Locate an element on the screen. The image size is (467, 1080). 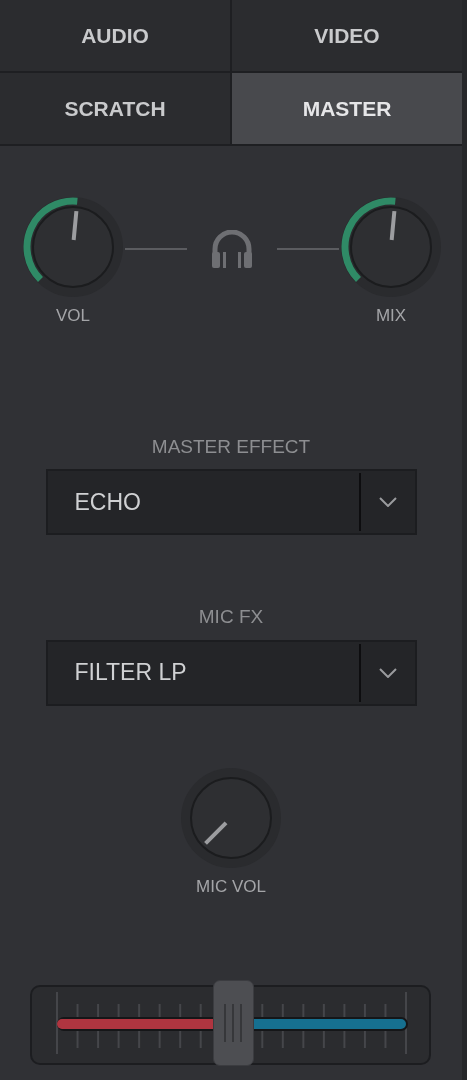
effect-dropdown: ECHO is located at coordinates (231, 502).